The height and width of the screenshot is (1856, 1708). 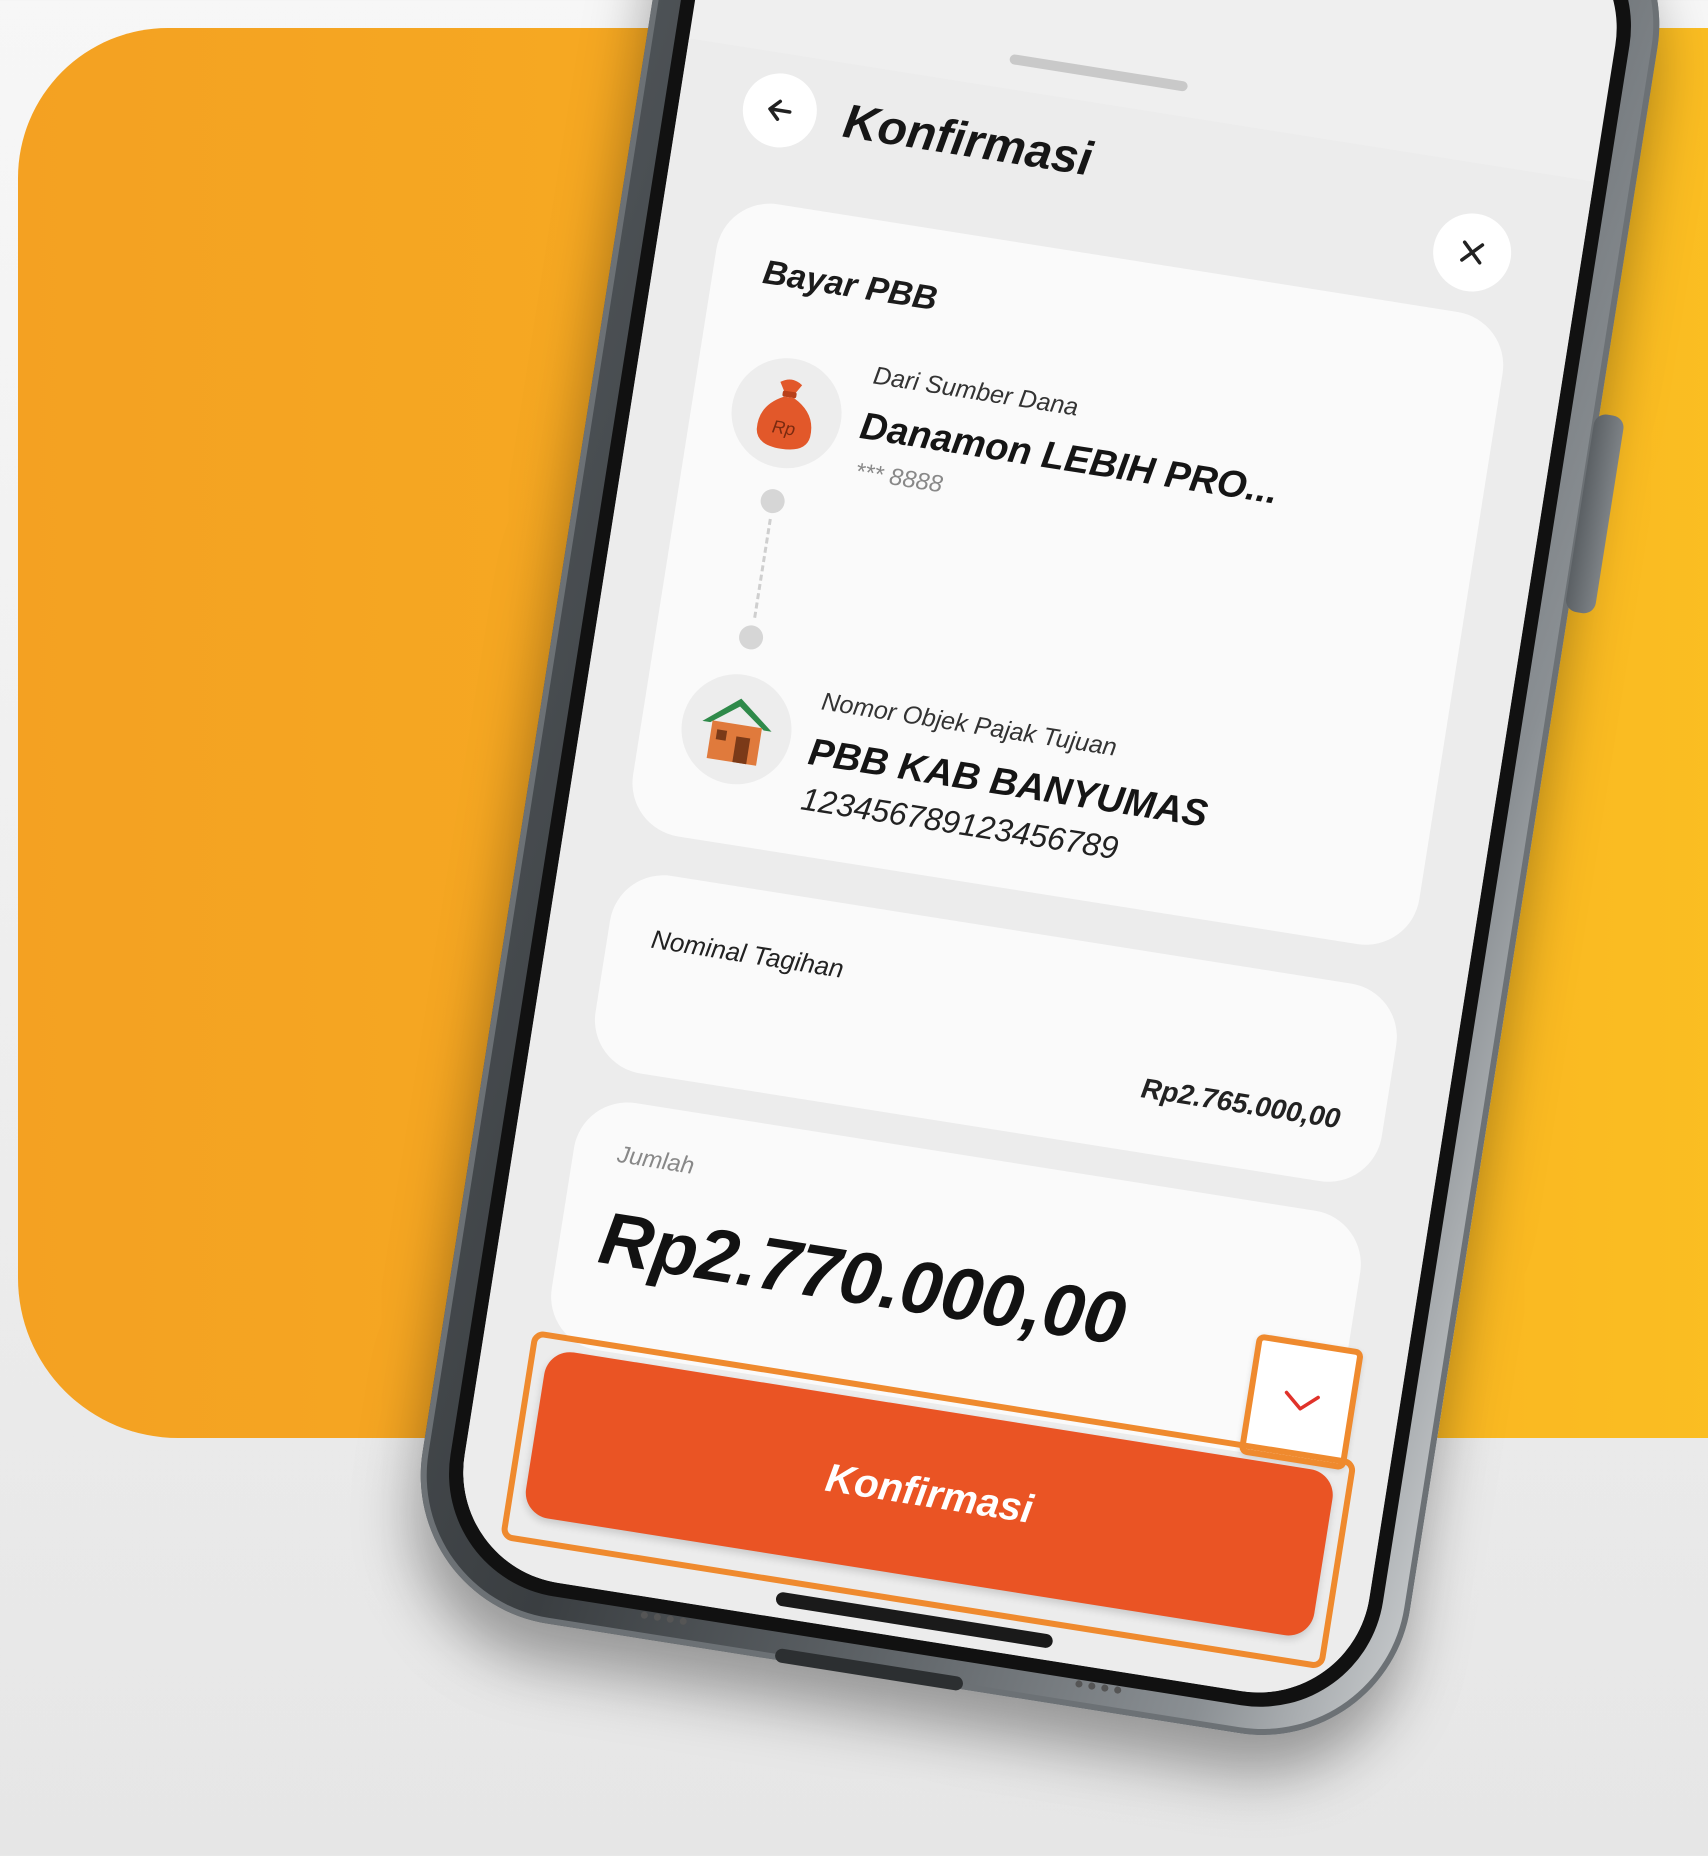 I want to click on connector-line, so click(x=762, y=568).